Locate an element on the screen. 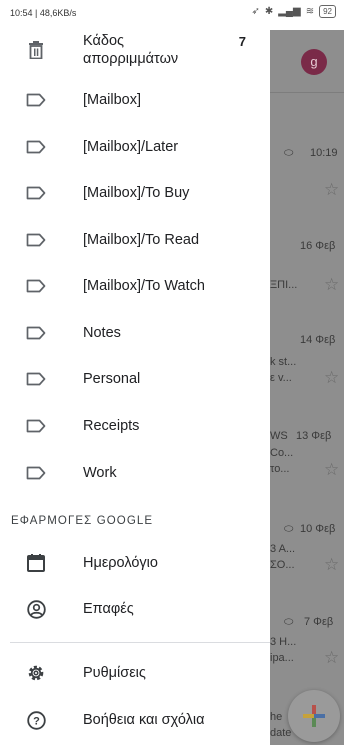 The height and width of the screenshot is (745, 344). drawer-item-work: Work is located at coordinates (135, 473).